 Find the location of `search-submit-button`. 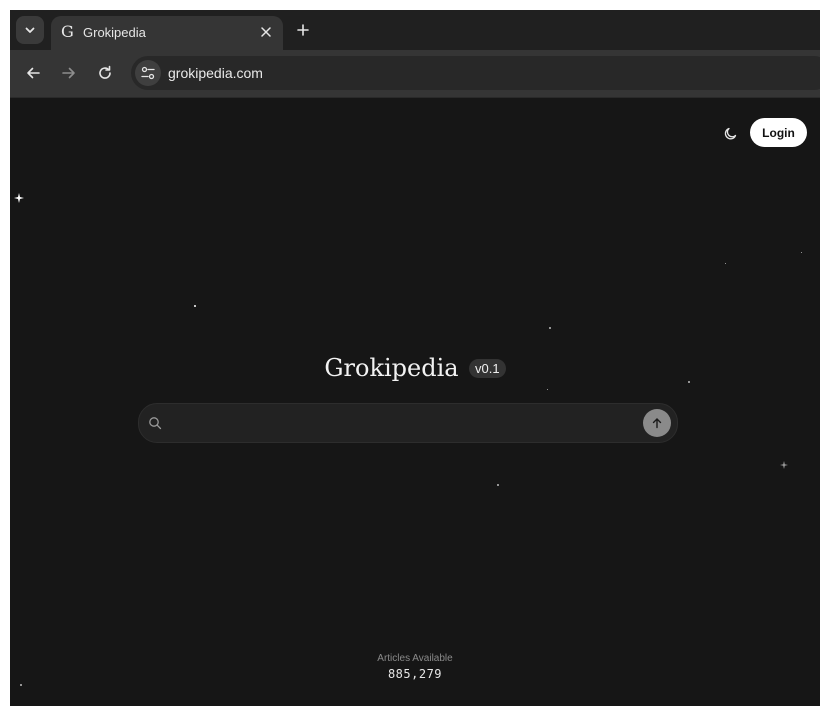

search-submit-button is located at coordinates (657, 423).